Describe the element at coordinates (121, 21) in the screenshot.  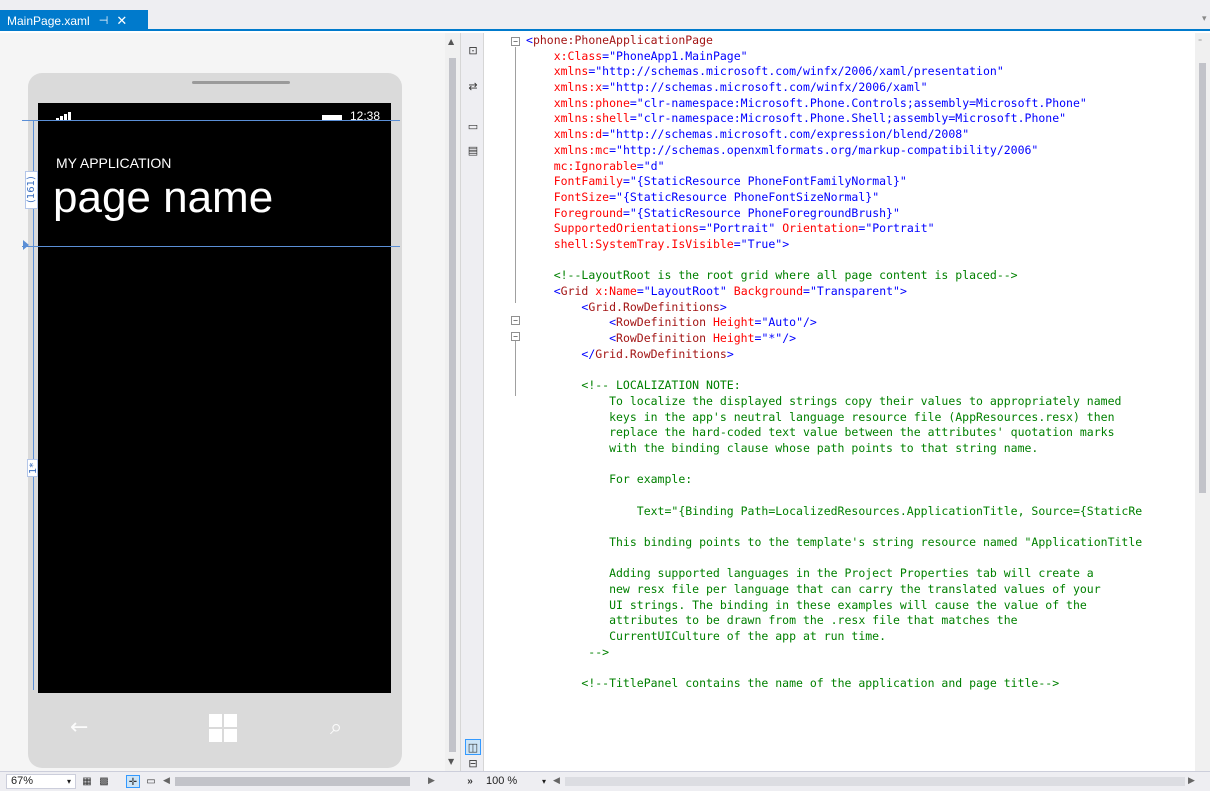
I see `close-icon: ✕` at that location.